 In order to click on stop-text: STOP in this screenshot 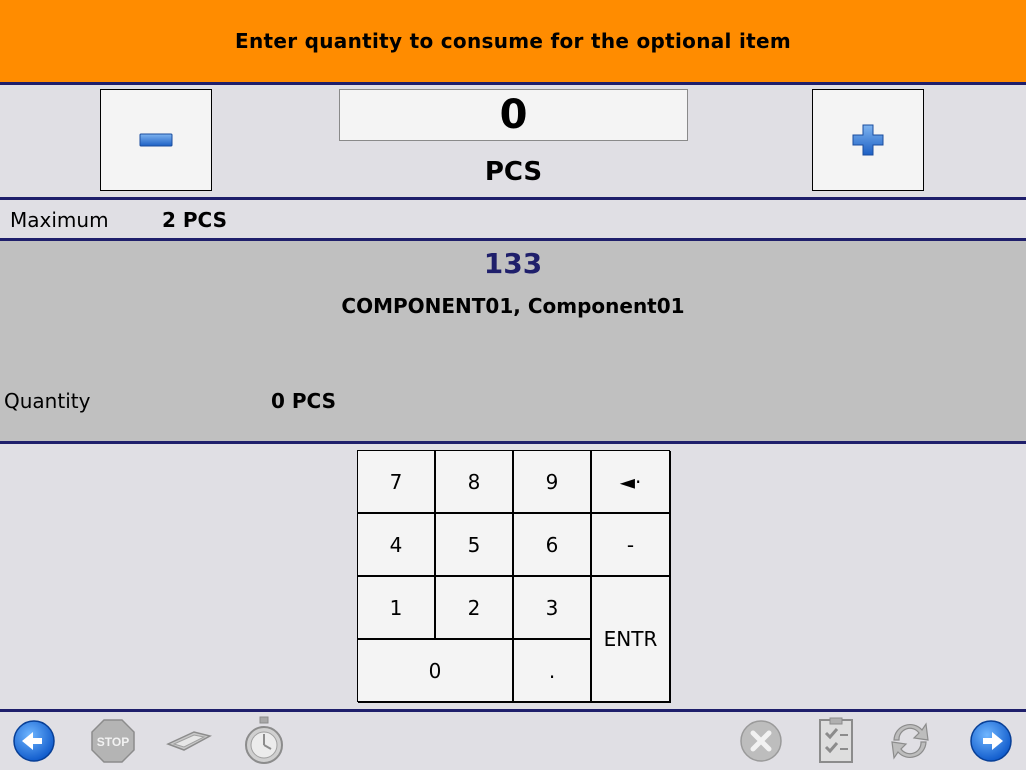, I will do `click(113, 742)`.